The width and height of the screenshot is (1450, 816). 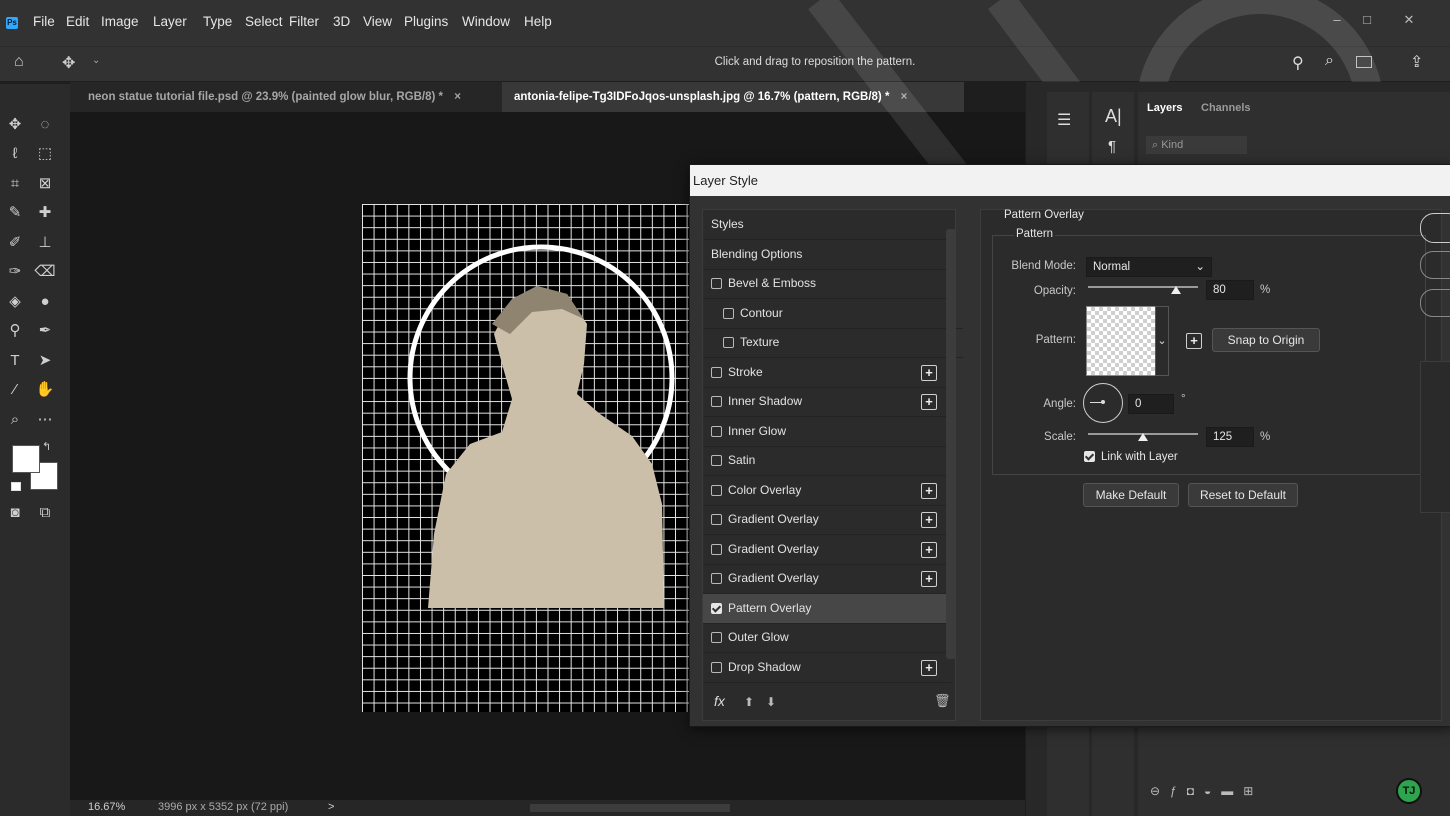 I want to click on paint-bucket-icon: ◈, so click(x=15, y=302).